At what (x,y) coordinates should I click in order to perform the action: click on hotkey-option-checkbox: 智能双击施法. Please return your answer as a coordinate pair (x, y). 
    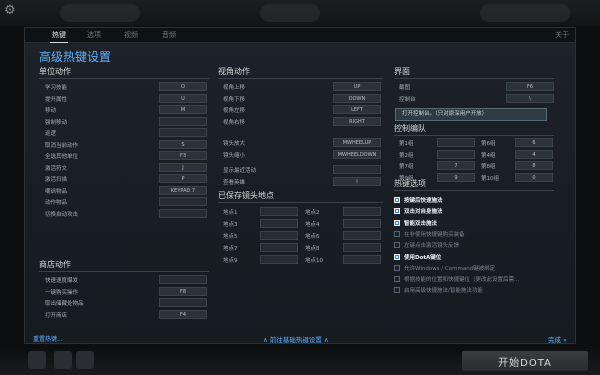
    Looking at the image, I should click on (415, 223).